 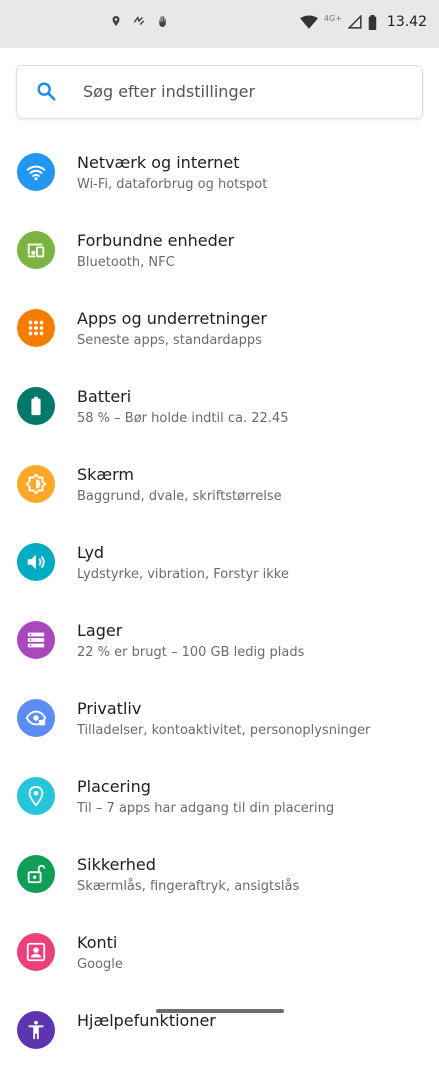 What do you see at coordinates (179, 496) in the screenshot?
I see `setting-subtitle: Baggrund, dvale, skriftstørrelse` at bounding box center [179, 496].